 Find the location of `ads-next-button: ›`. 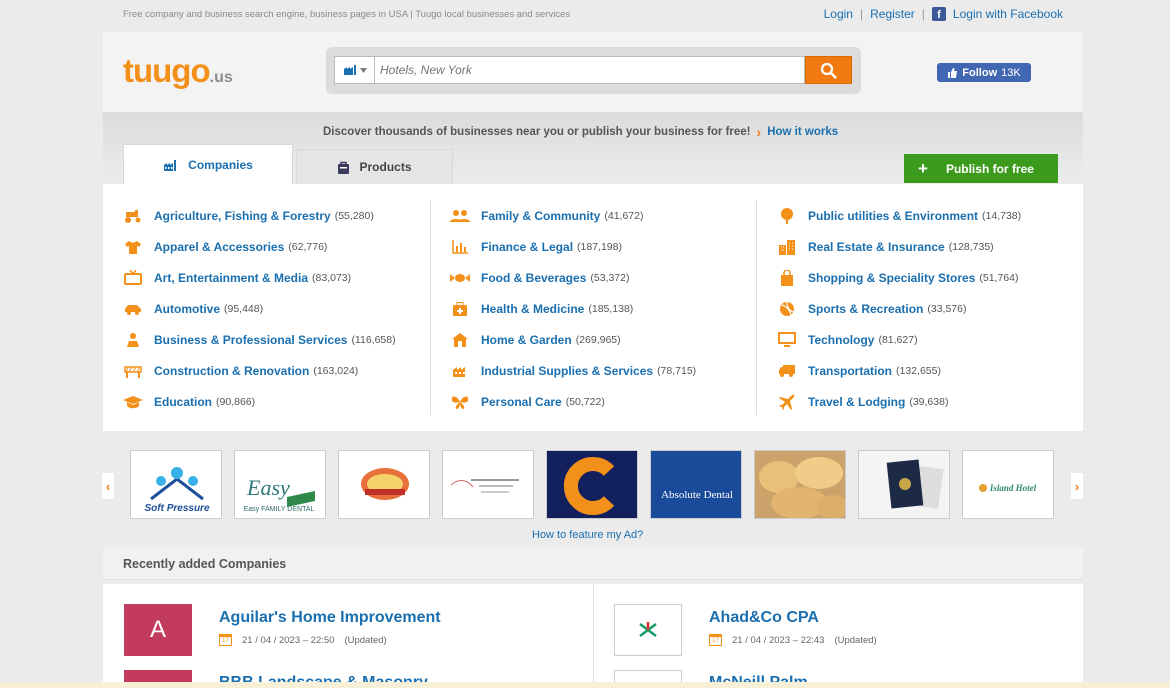

ads-next-button: › is located at coordinates (1077, 486).